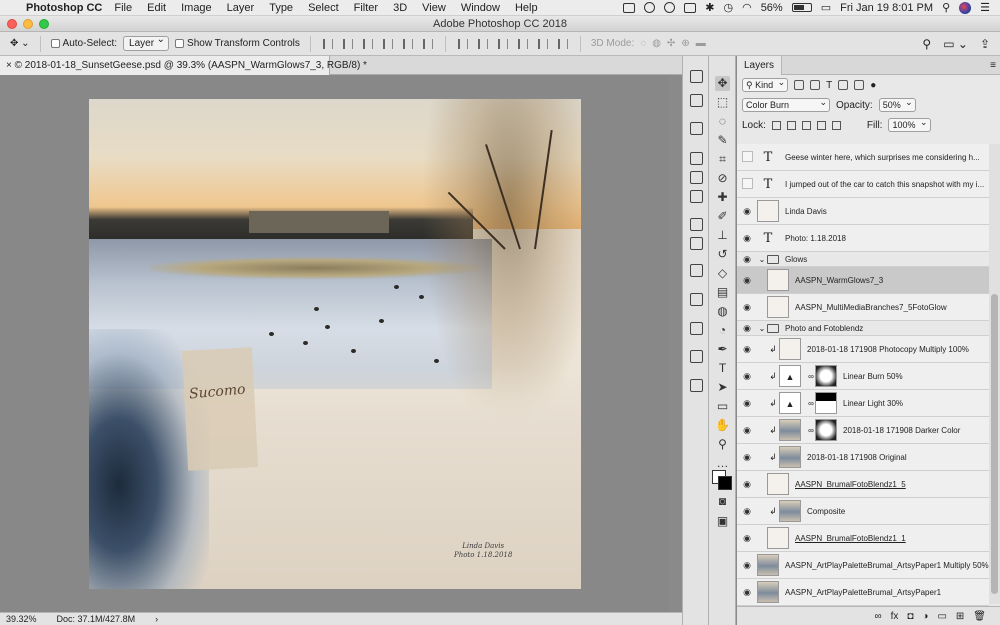  I want to click on airplay-icon, so click(690, 7).